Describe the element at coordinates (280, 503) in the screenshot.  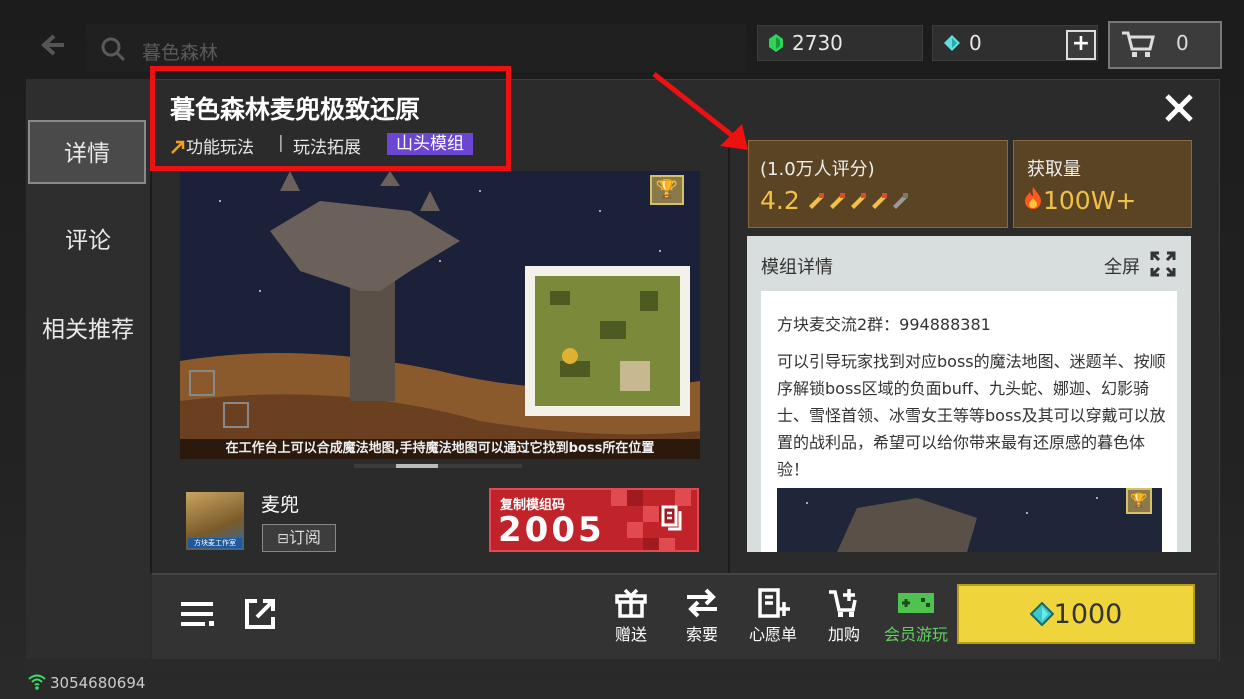
I see `author-name: 麦兜` at that location.